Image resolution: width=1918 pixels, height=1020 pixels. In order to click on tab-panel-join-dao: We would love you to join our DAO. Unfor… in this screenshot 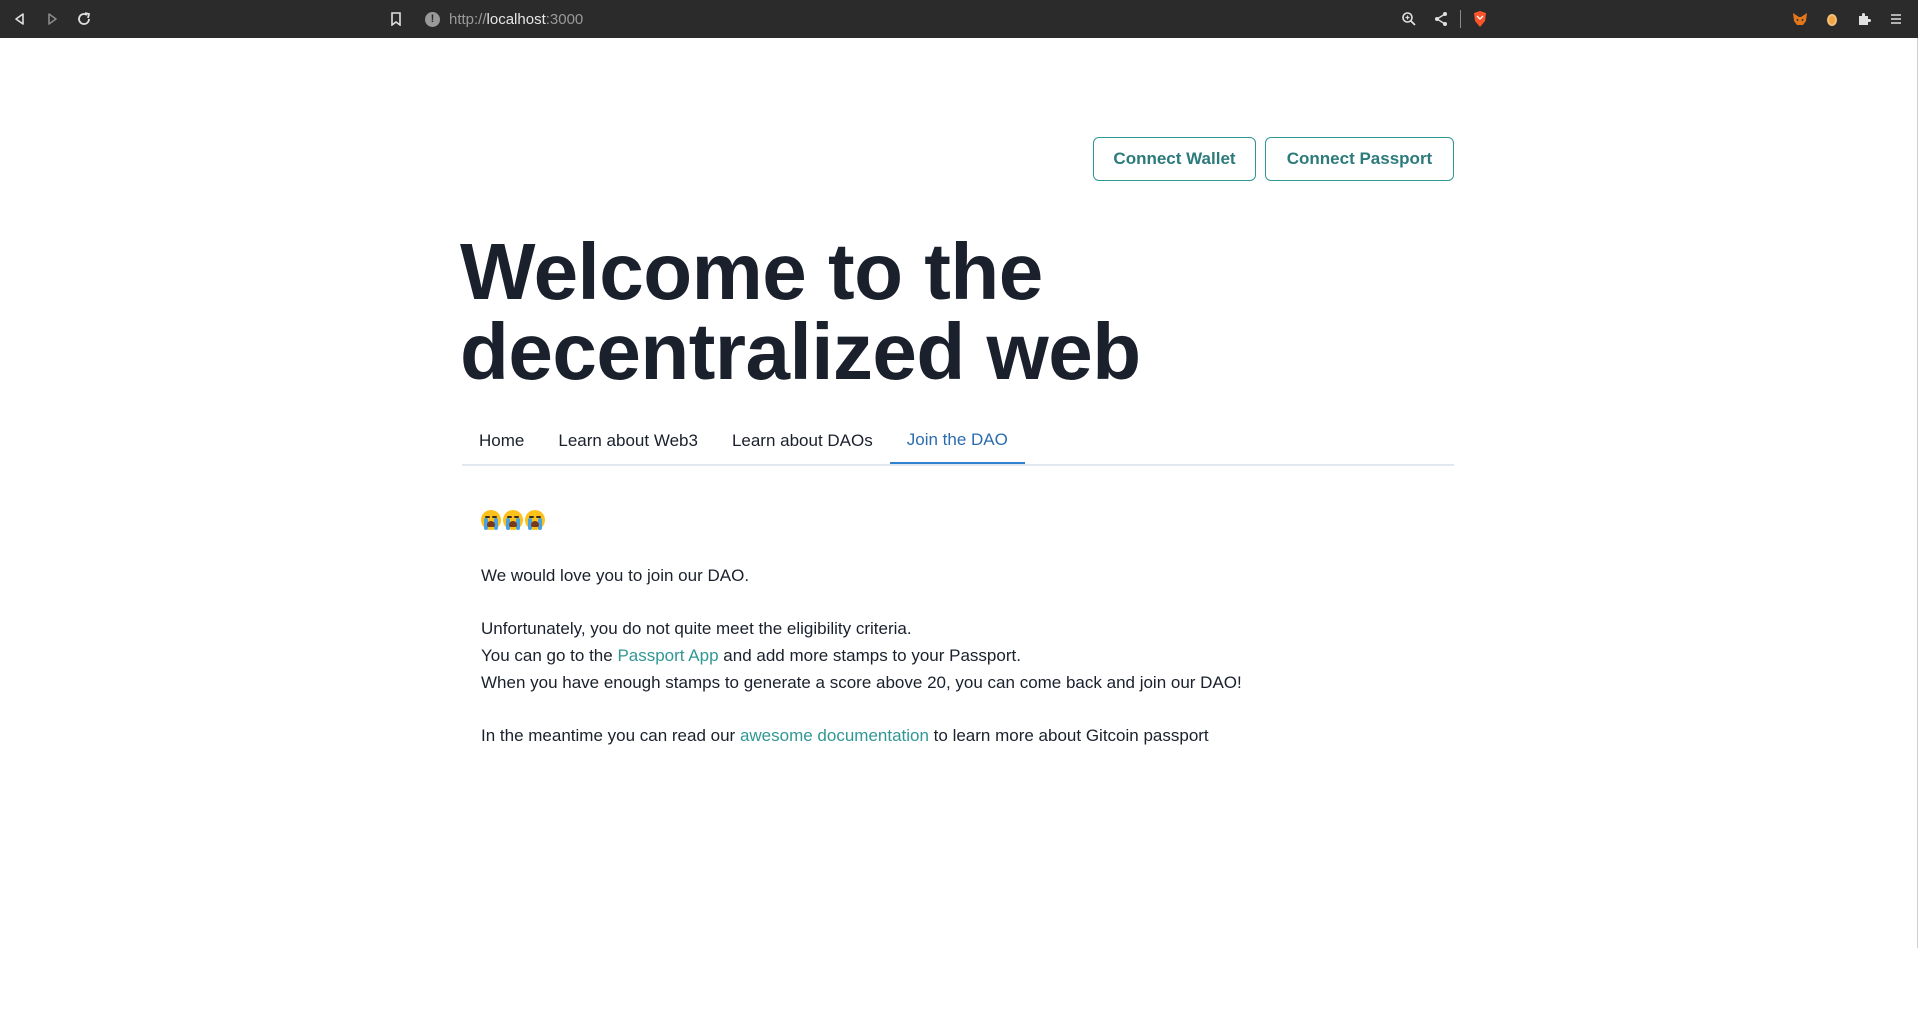, I will do `click(961, 639)`.